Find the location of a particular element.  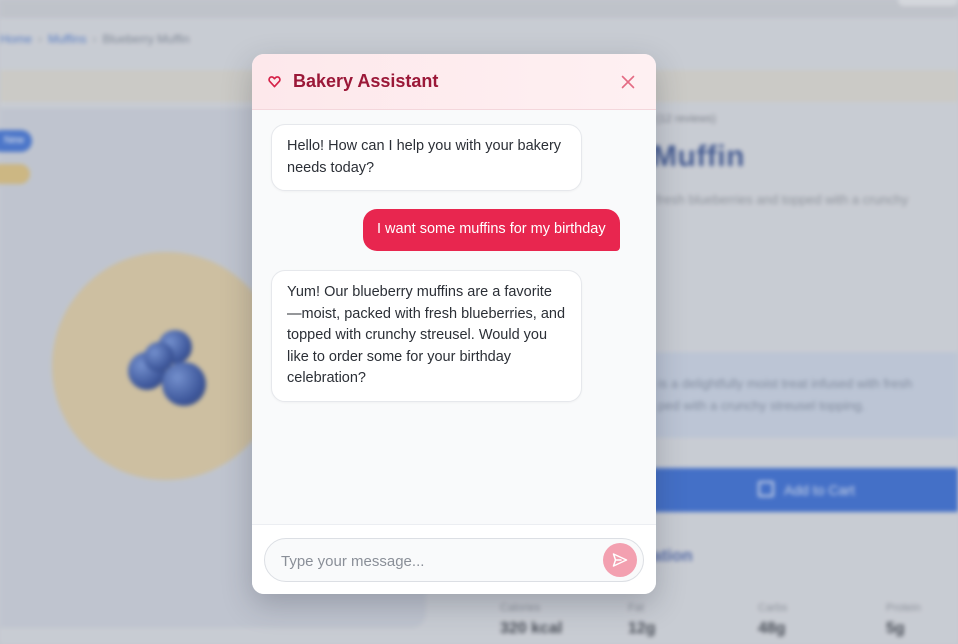

message-input is located at coordinates (441, 561).